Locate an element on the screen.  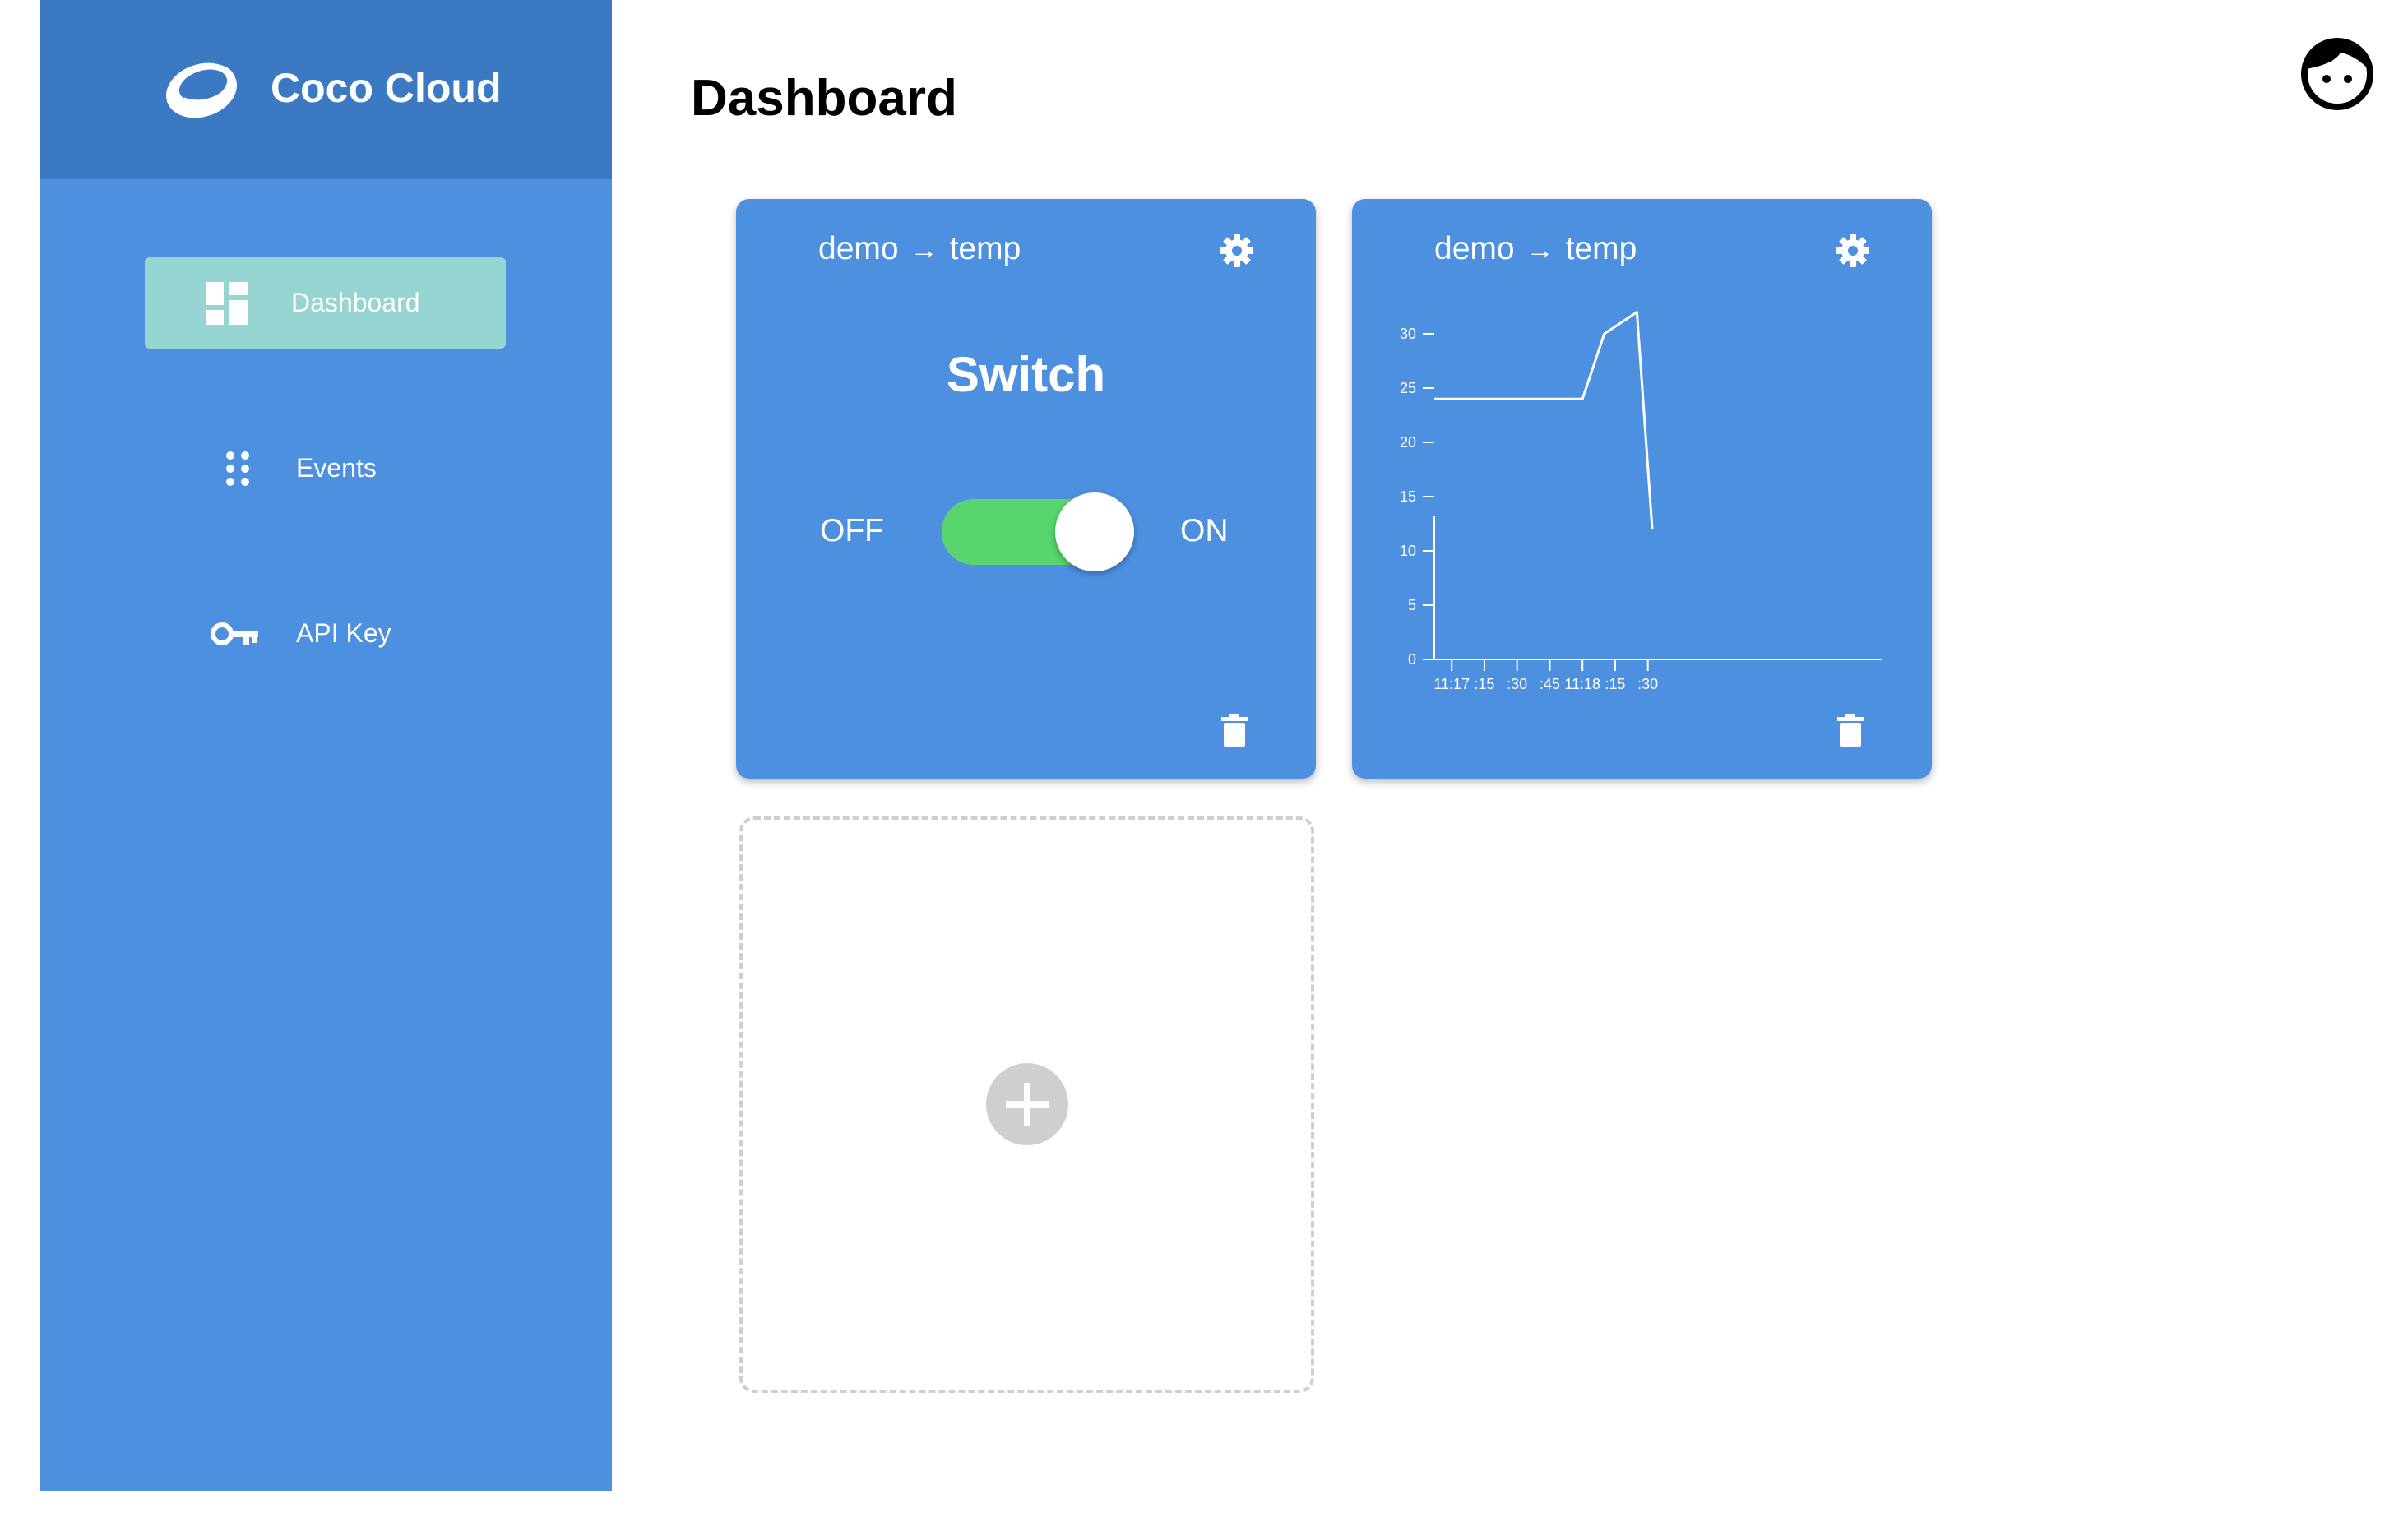
sidebar-item-dashboard: Dashboard is located at coordinates (325, 303).